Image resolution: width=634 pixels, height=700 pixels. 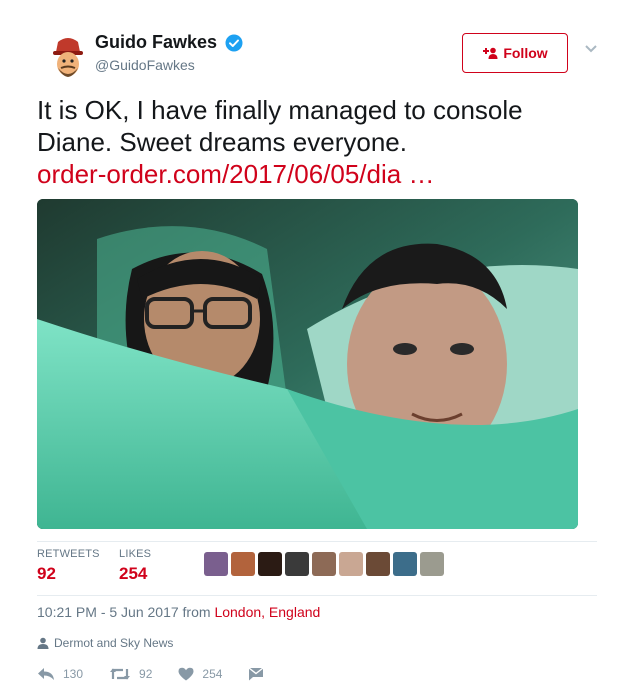 I want to click on chevron-down-icon, so click(x=591, y=49).